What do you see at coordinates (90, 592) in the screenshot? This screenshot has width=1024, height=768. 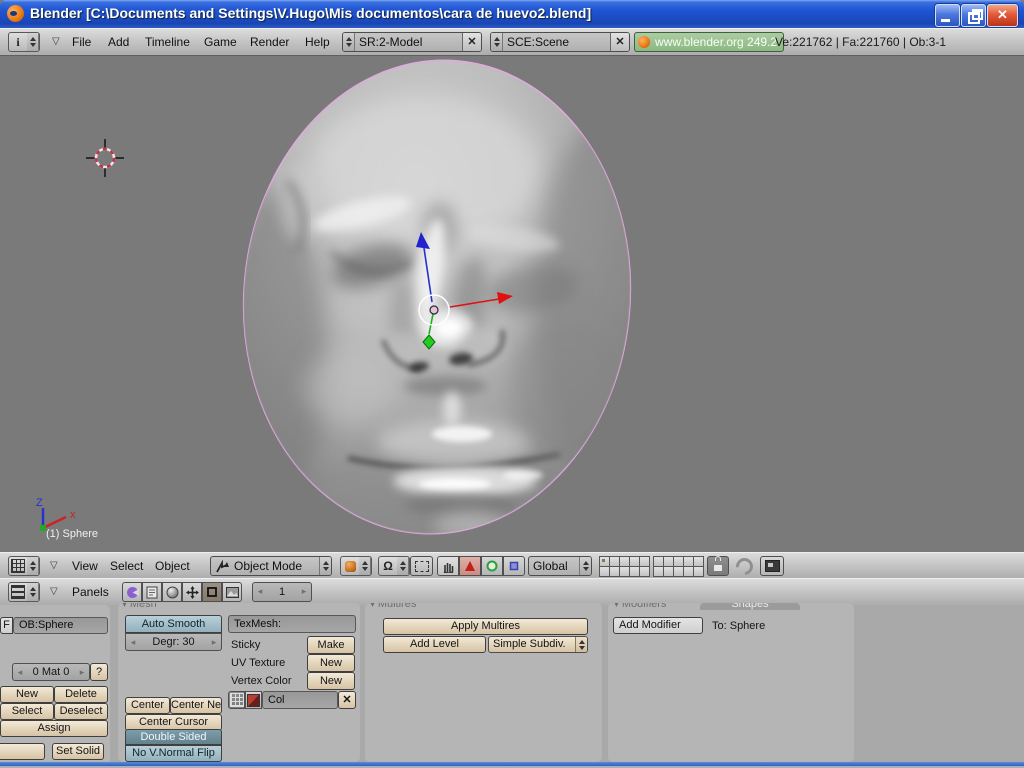 I see `menu-panels: Panels` at bounding box center [90, 592].